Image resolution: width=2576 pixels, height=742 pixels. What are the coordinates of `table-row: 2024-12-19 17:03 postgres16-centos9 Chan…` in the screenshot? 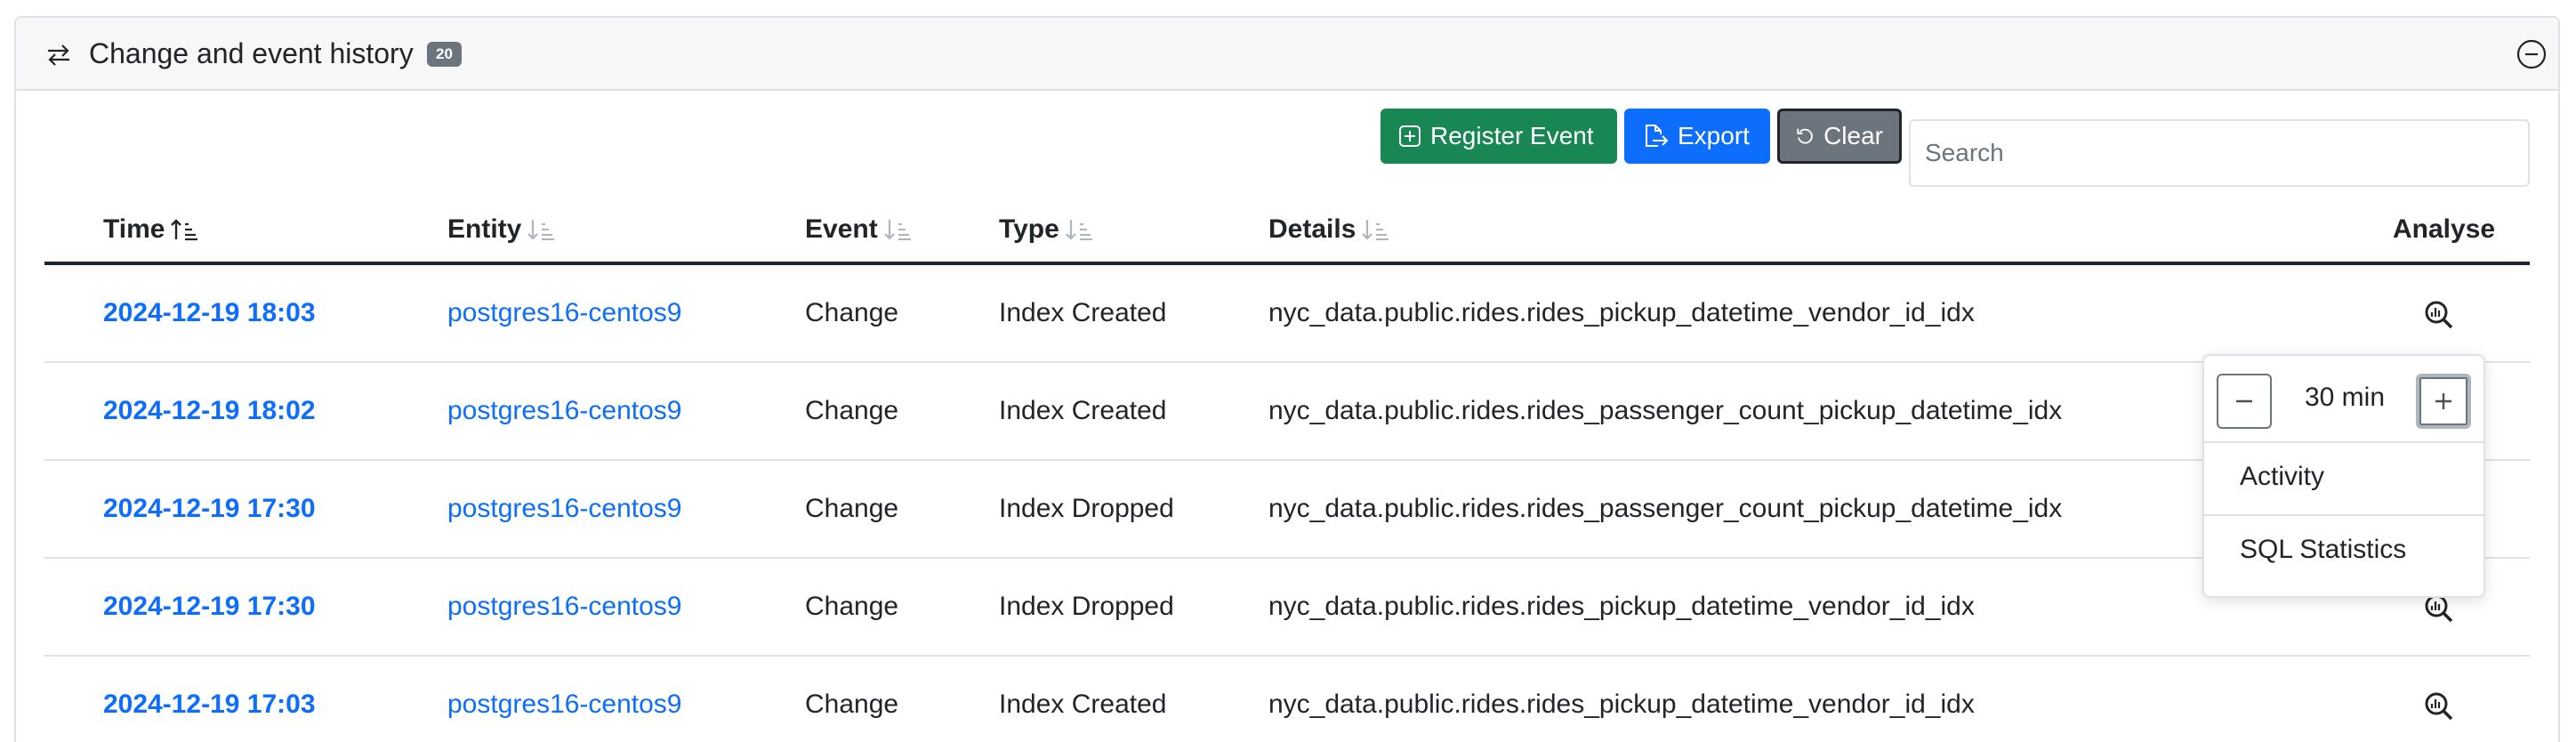 It's located at (1287, 699).